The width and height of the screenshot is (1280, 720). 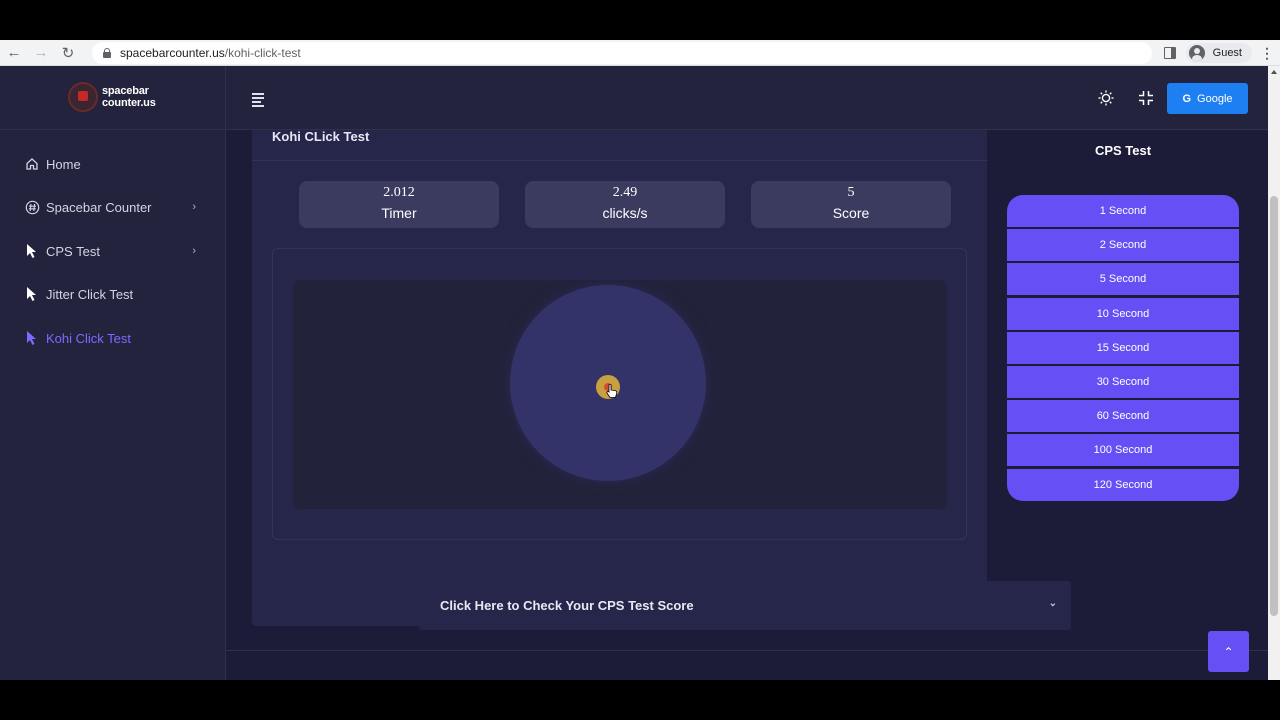 What do you see at coordinates (258, 101) in the screenshot?
I see `hamburger-menu-icon` at bounding box center [258, 101].